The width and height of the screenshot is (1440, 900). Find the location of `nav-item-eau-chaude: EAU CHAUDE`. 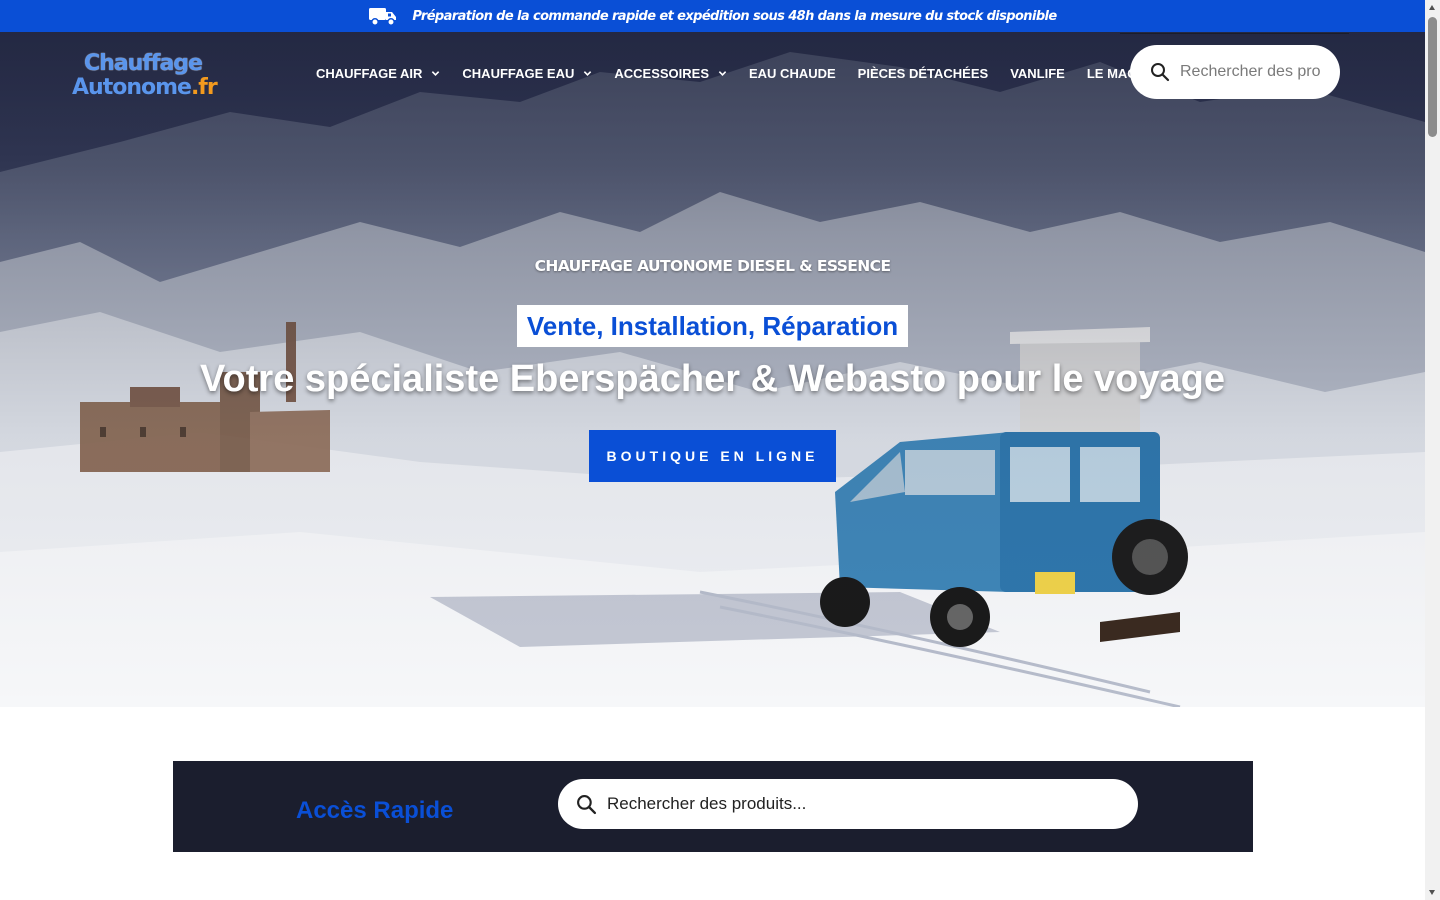

nav-item-eau-chaude: EAU CHAUDE is located at coordinates (792, 73).